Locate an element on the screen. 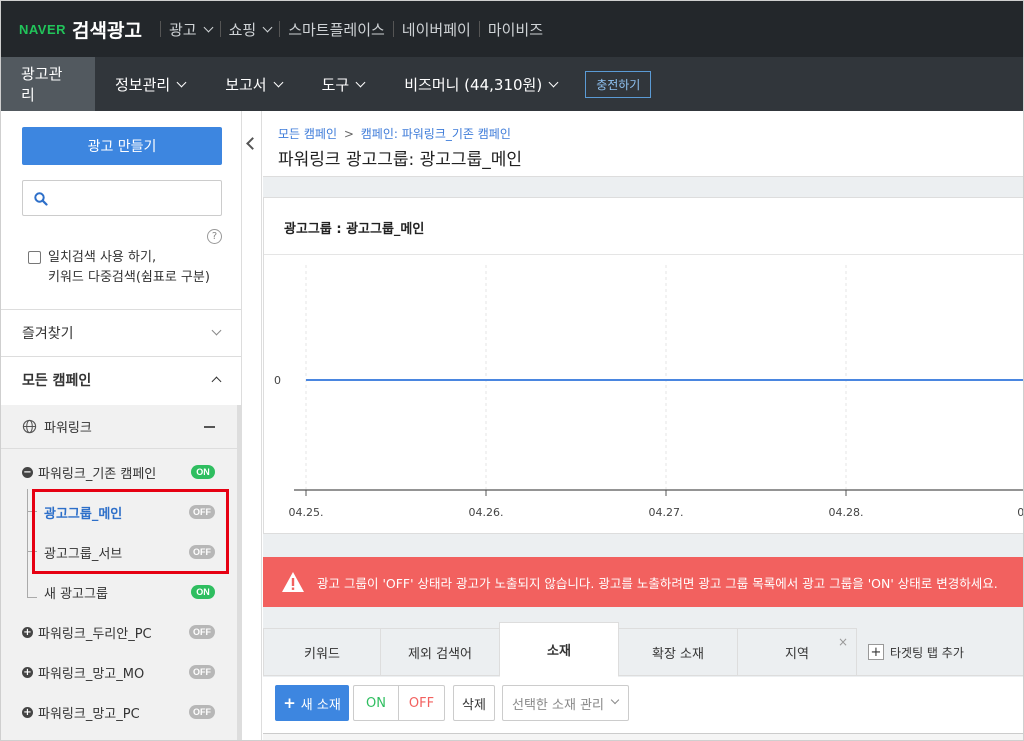  x-tick-label: 04.26. is located at coordinates (486, 512).